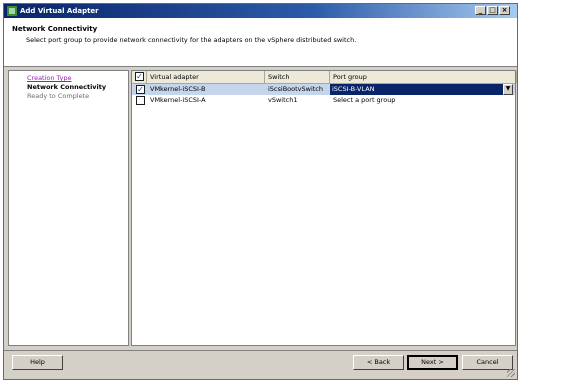 Image resolution: width=576 pixels, height=384 pixels. Describe the element at coordinates (423, 77) in the screenshot. I see `column-port-group: Port group` at that location.